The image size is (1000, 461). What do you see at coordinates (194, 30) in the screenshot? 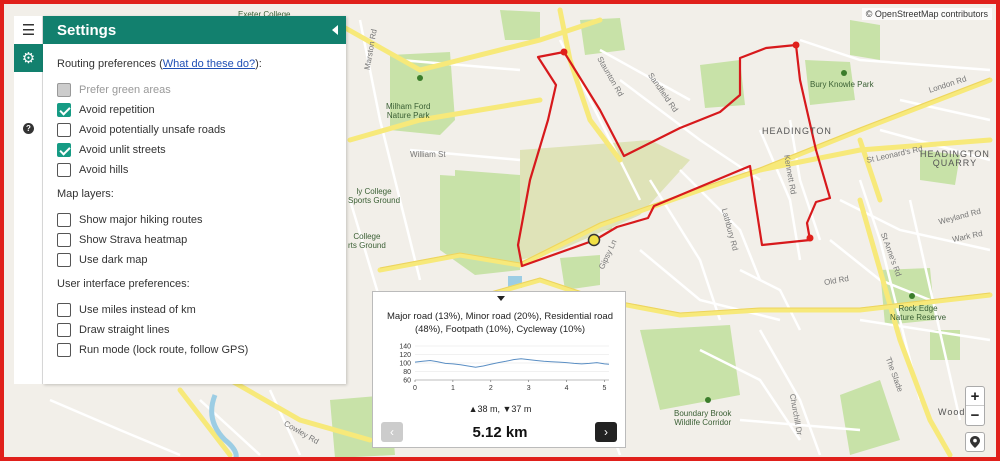
I see `settings-header: Settings` at bounding box center [194, 30].